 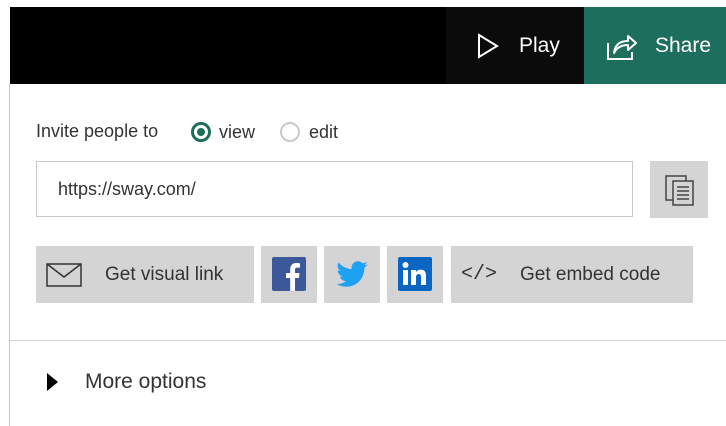 I want to click on twitter-icon, so click(x=352, y=274).